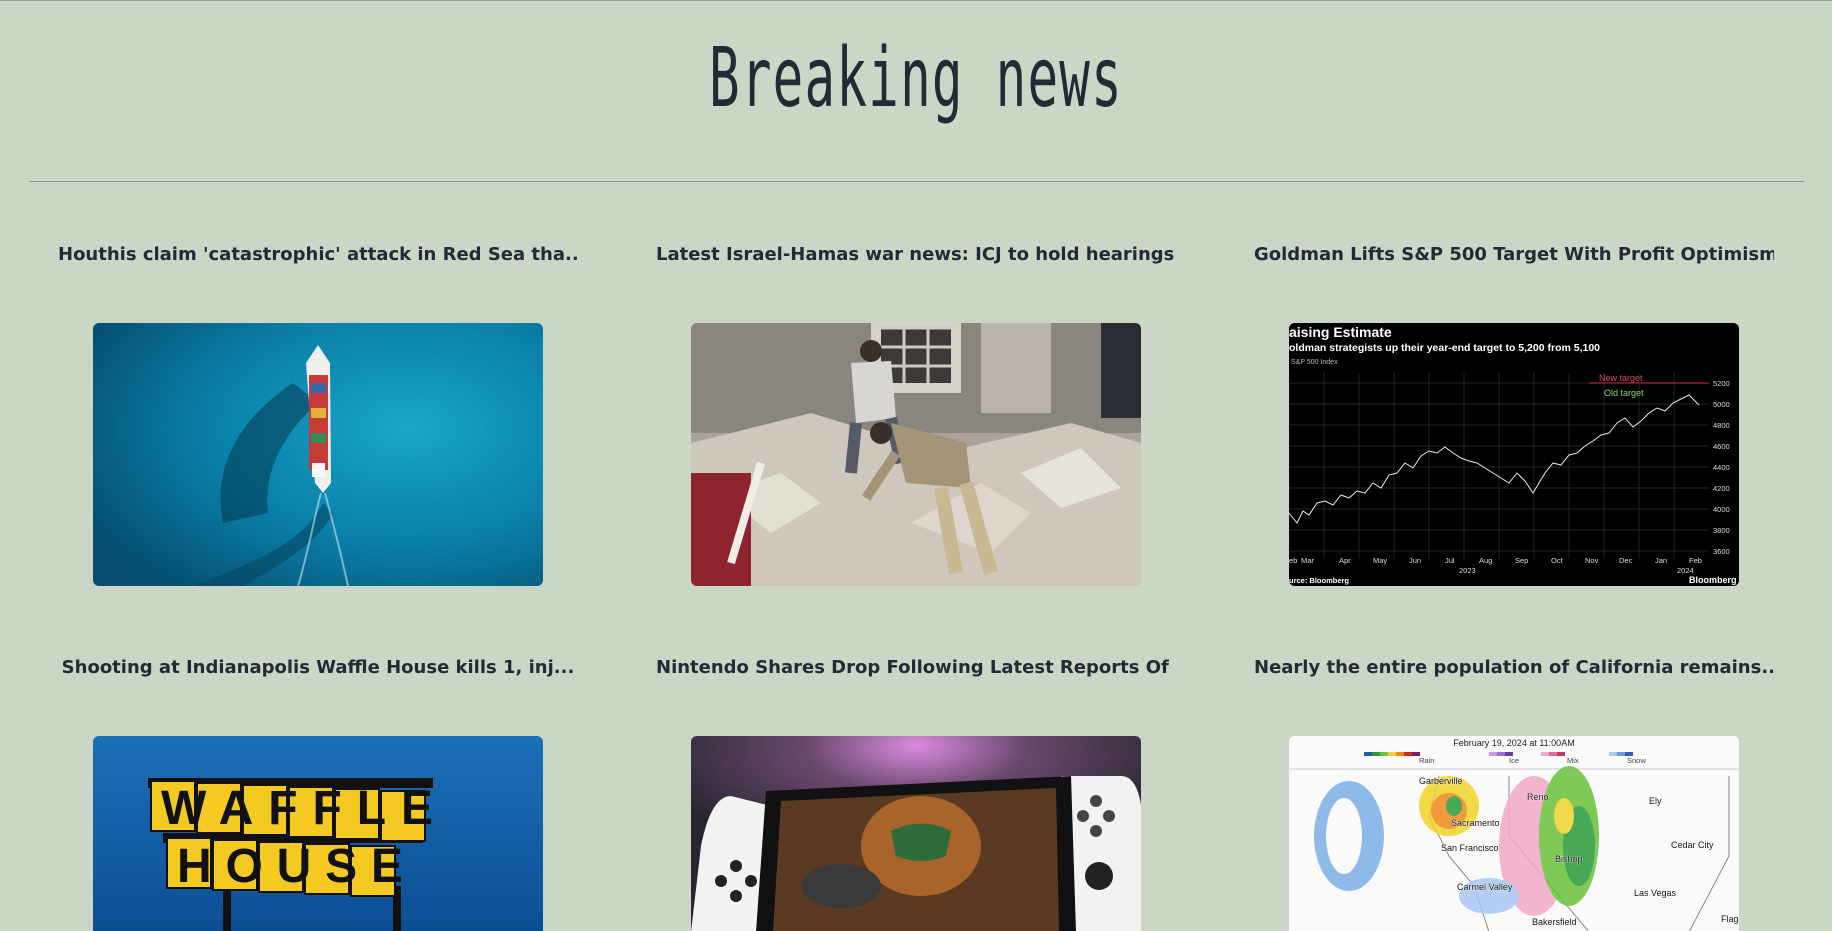 This screenshot has height=931, width=1832. I want to click on svg-text: urce: Bloomberg, so click(1319, 580).